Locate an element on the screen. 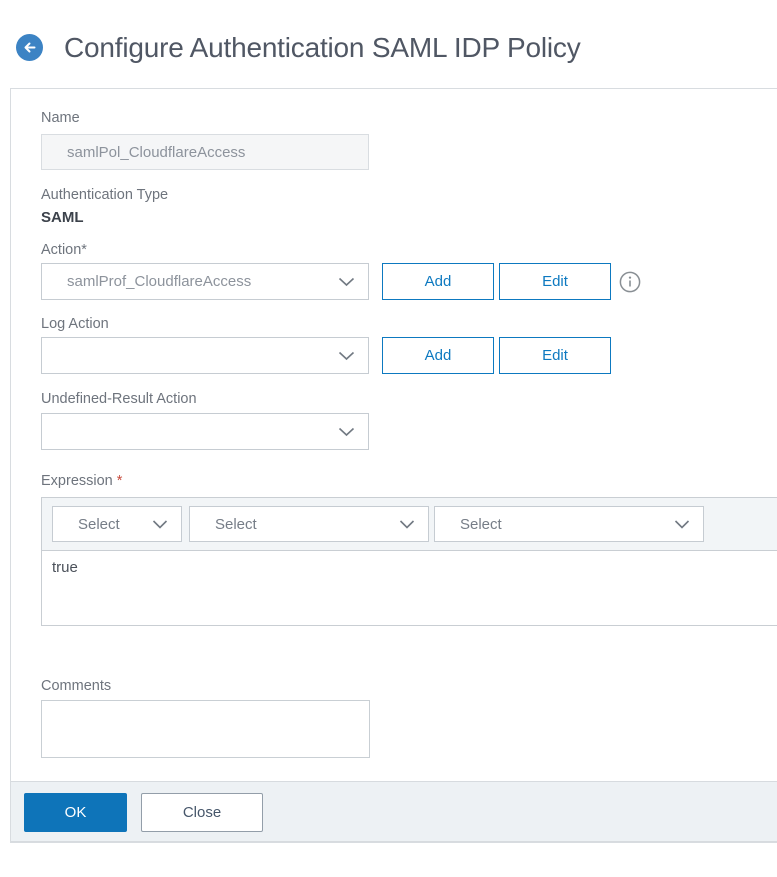 The width and height of the screenshot is (777, 877). log-action-add-button: Add is located at coordinates (438, 355).